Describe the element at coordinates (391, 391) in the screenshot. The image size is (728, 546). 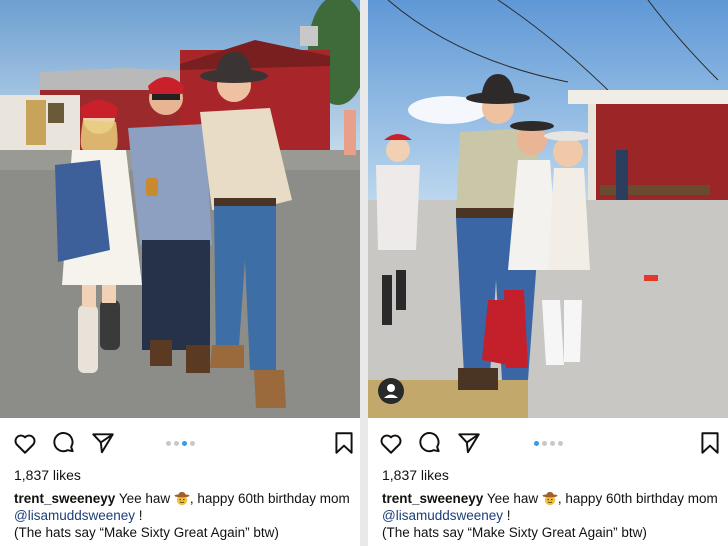
I see `user-tag-icon` at that location.